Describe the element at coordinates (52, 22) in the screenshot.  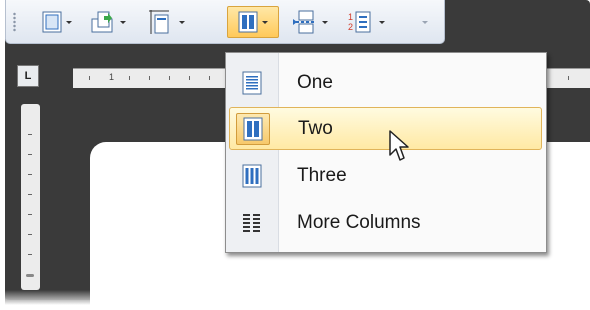
I see `page-margins-icon` at that location.